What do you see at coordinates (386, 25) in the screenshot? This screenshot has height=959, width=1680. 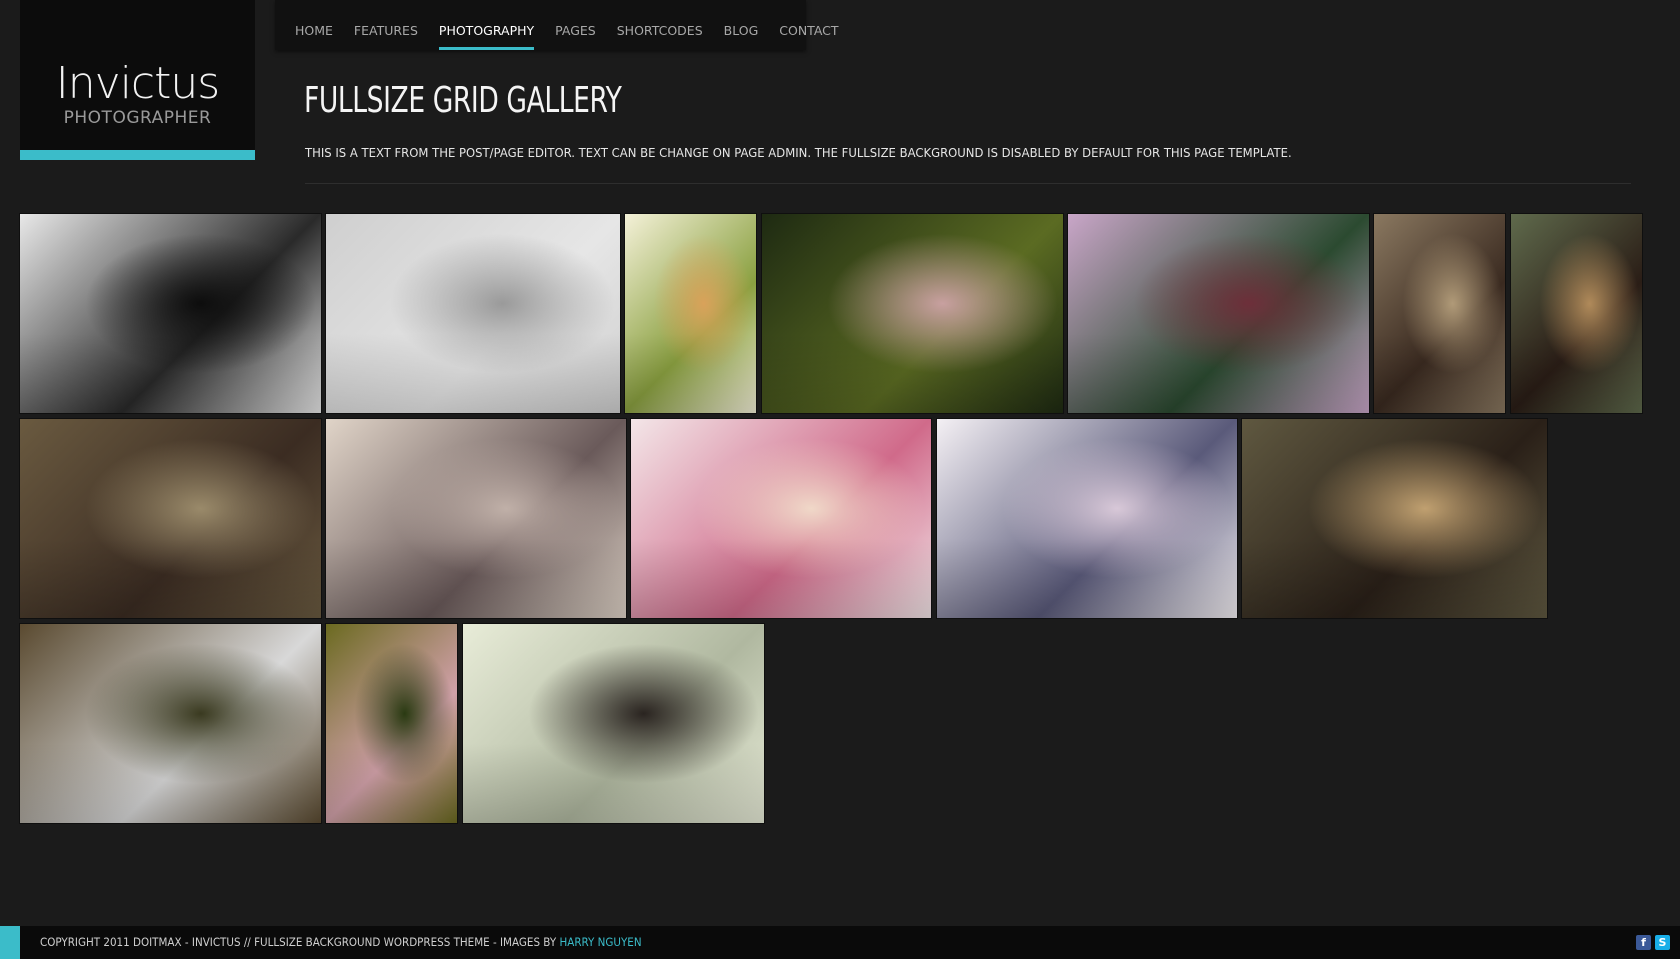 I see `nav-item-features: FEATURES` at bounding box center [386, 25].